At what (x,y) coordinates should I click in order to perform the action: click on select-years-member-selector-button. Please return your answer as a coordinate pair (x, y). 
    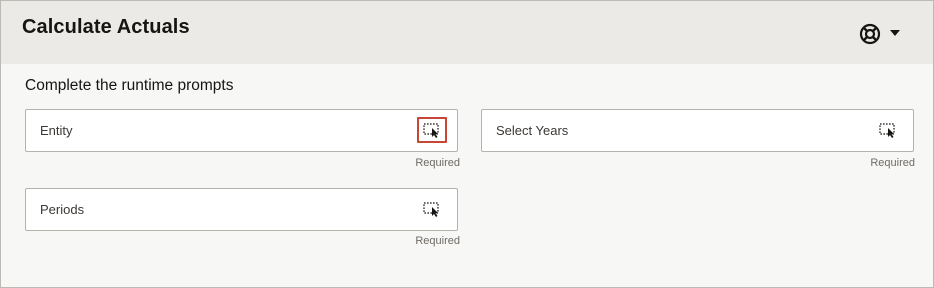
    Looking at the image, I should click on (888, 130).